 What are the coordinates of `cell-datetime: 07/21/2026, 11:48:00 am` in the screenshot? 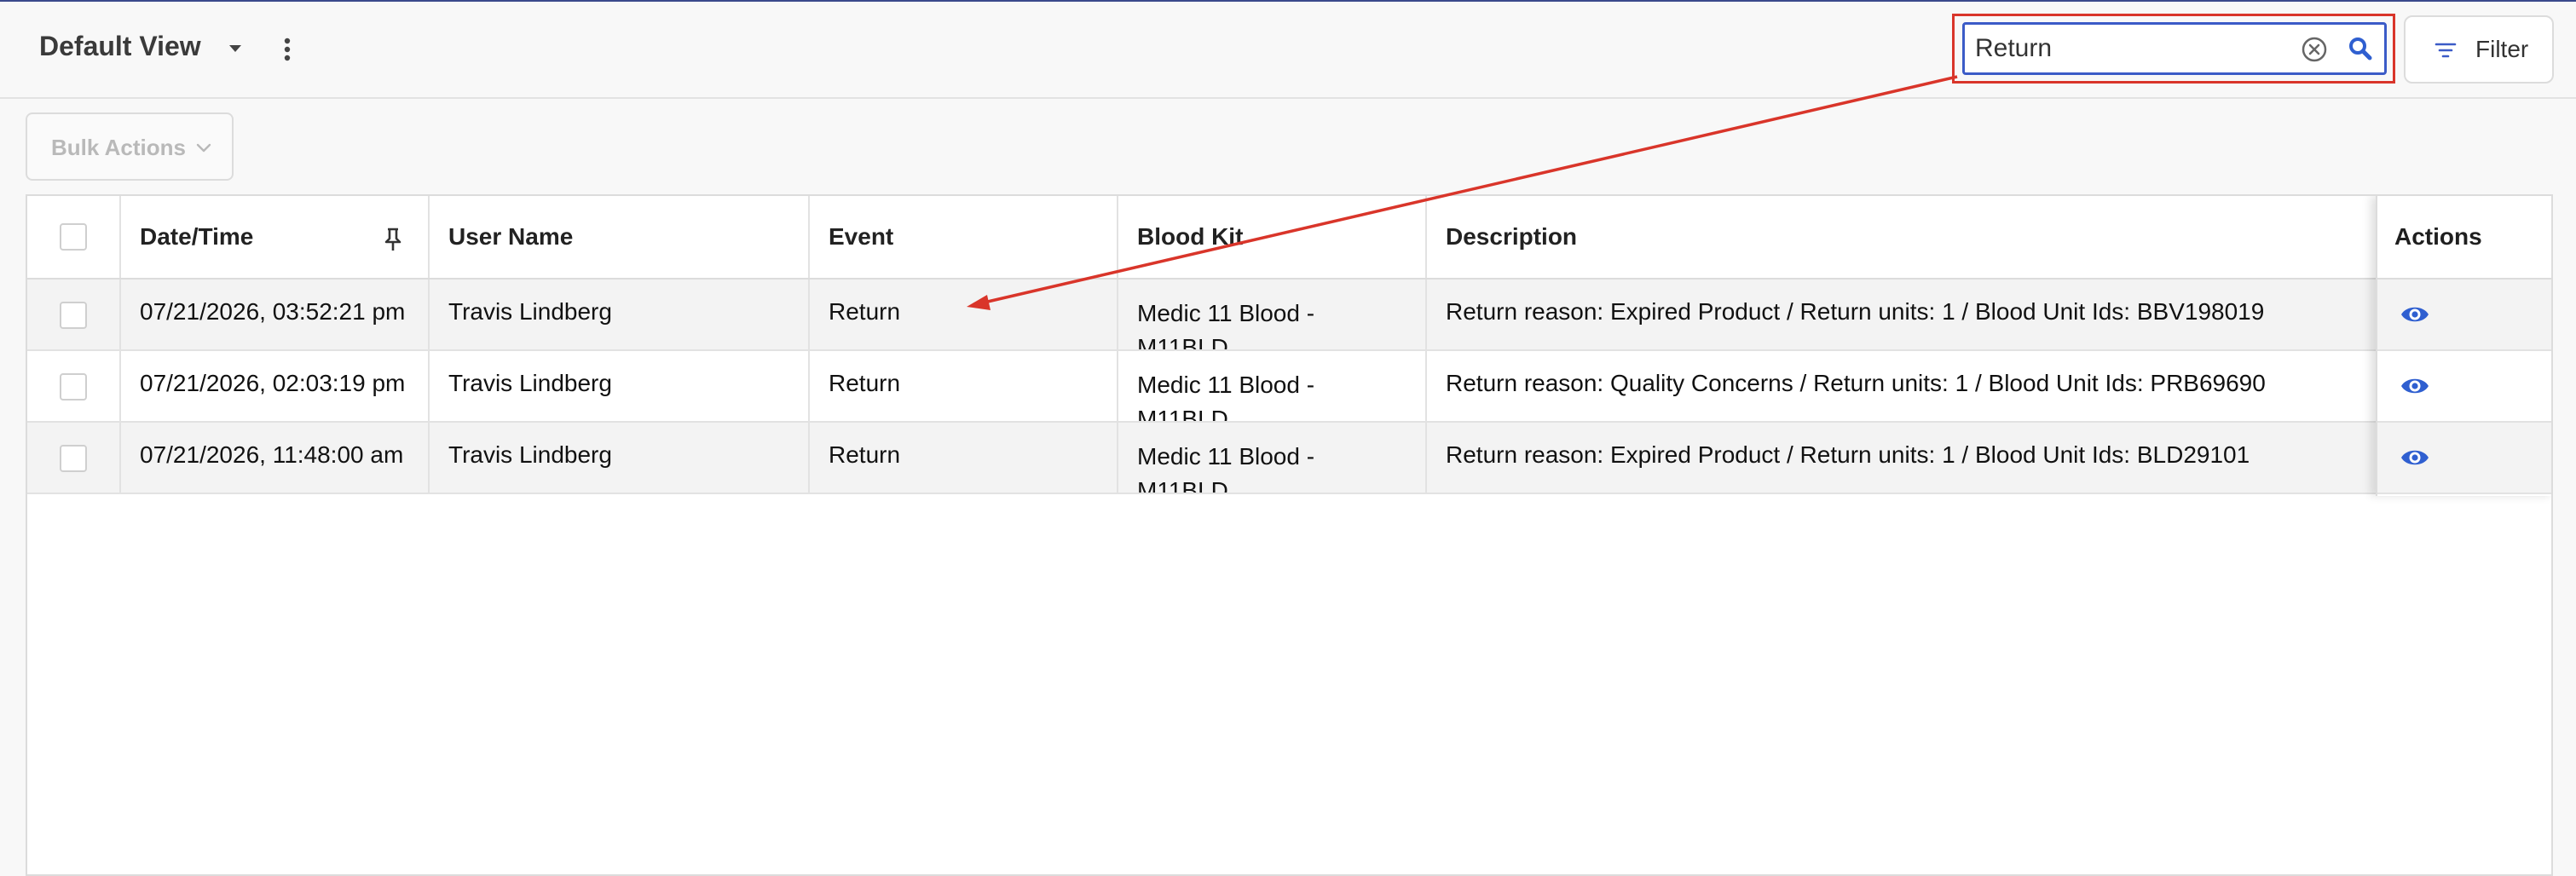 It's located at (275, 458).